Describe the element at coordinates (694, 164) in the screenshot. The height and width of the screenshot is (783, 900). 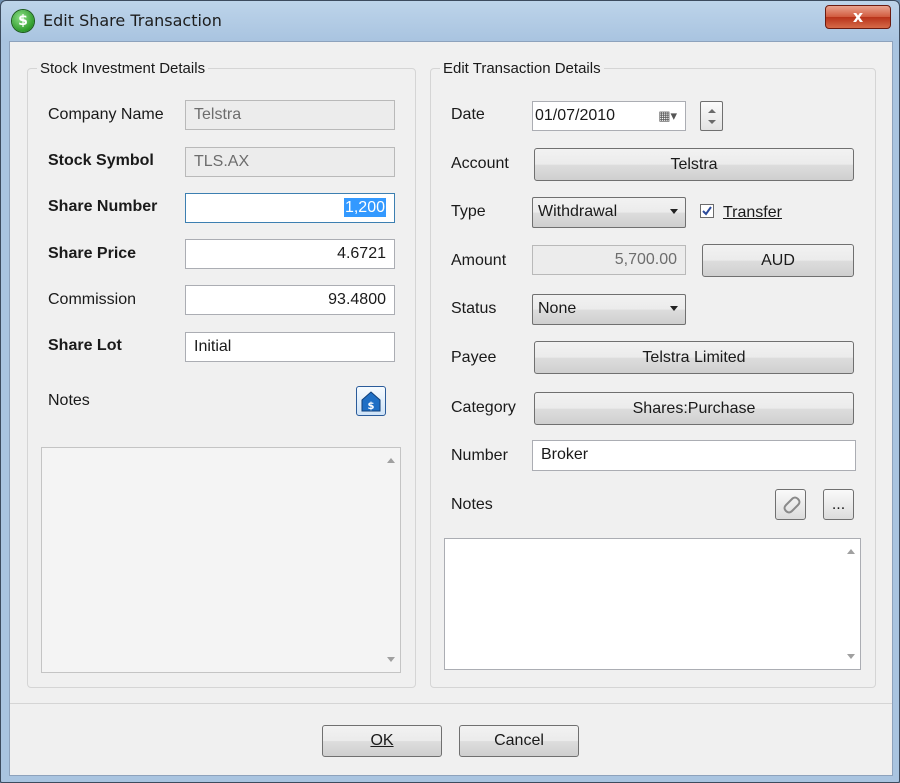
I see `account-button: Telstra` at that location.